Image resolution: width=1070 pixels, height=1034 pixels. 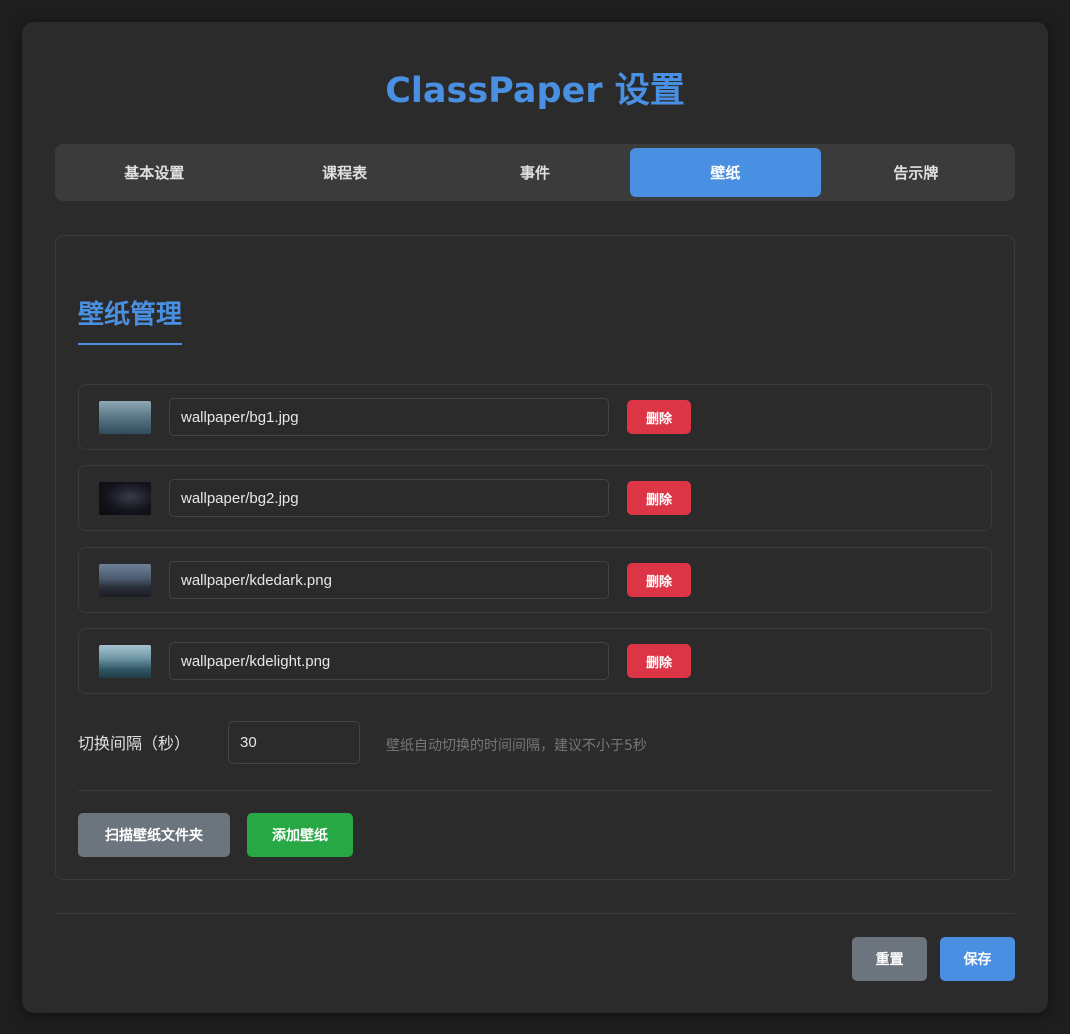 I want to click on interval-hint: 壁纸自动切换的时间间隔，建议不小于5秒, so click(x=516, y=746).